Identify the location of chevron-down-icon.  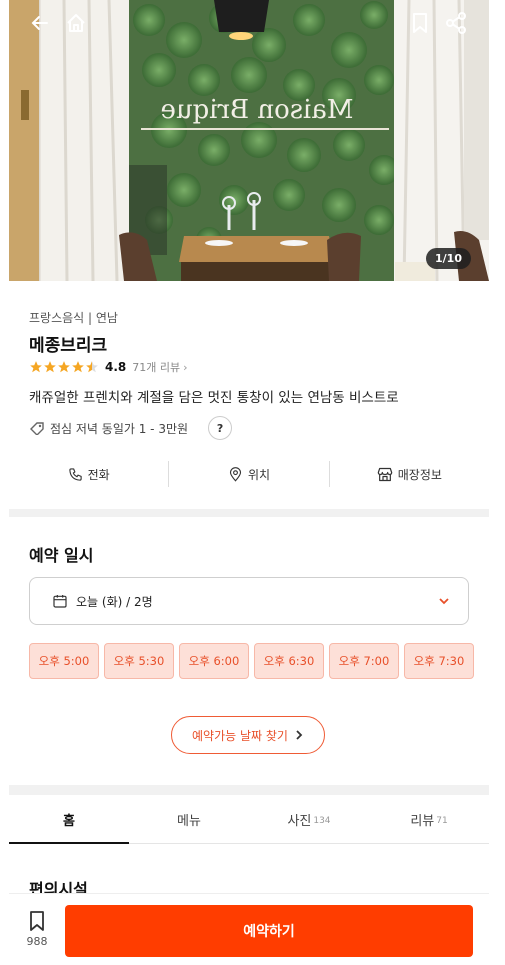
(444, 601).